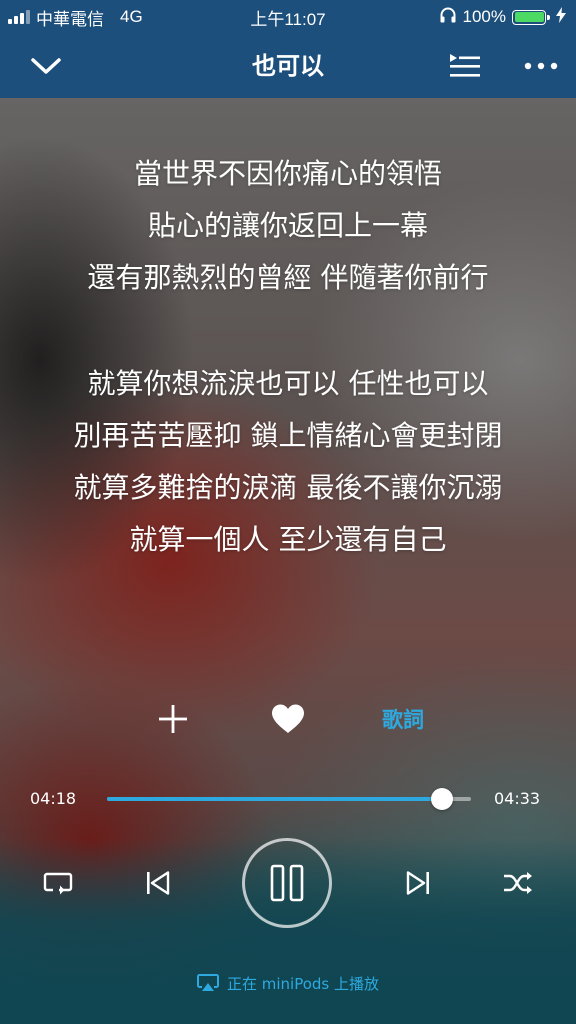 The width and height of the screenshot is (576, 1024). Describe the element at coordinates (288, 17) in the screenshot. I see `status-bar: 中華電信 4G 上午11:07 100%` at that location.